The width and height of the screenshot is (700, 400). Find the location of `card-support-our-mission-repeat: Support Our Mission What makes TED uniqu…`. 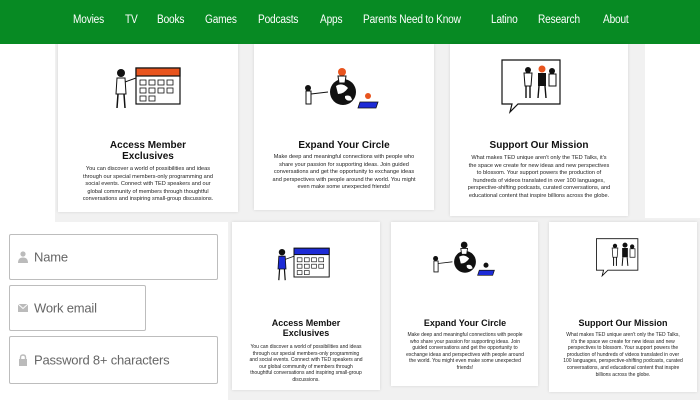

card-support-our-mission-repeat: Support Our Mission What makes TED uniqu… is located at coordinates (623, 307).